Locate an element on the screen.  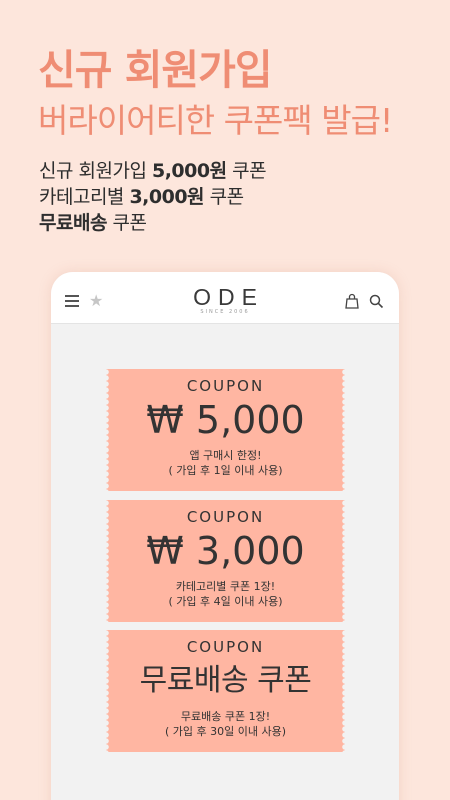
benefit-item: 무료배송 쿠폰 is located at coordinates (152, 223).